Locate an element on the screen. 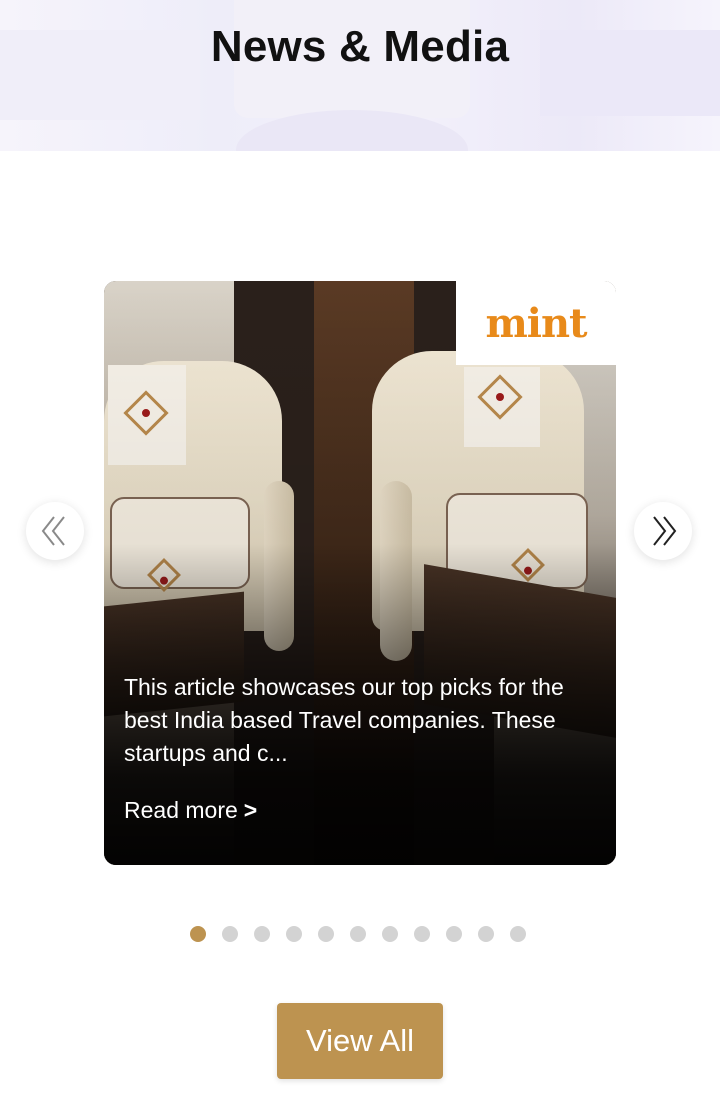 Image resolution: width=720 pixels, height=1101 pixels. publisher-logo-text: mint is located at coordinates (536, 323).